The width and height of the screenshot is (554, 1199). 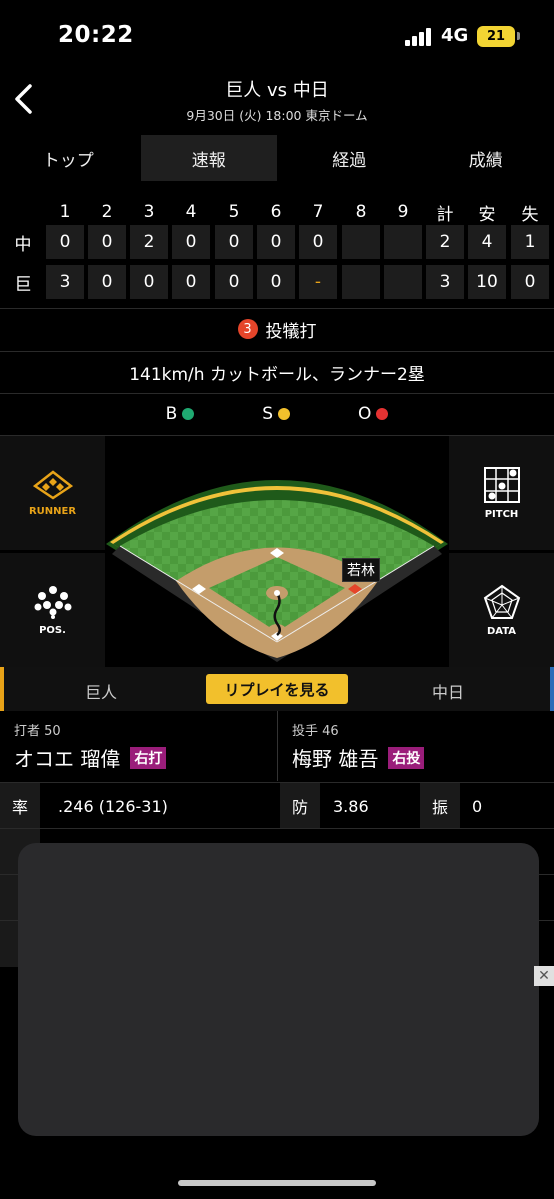 I want to click on batter-avg-key: 率, so click(x=20, y=806).